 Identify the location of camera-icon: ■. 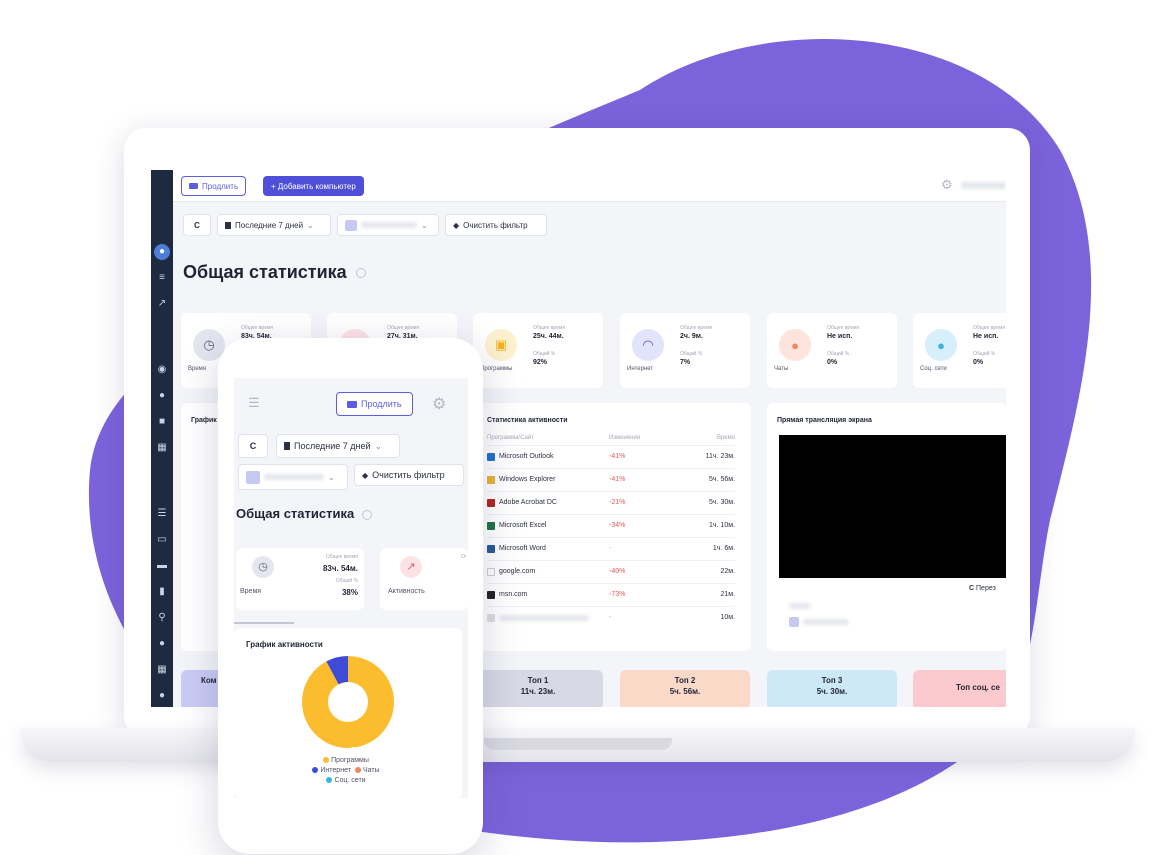
(162, 422).